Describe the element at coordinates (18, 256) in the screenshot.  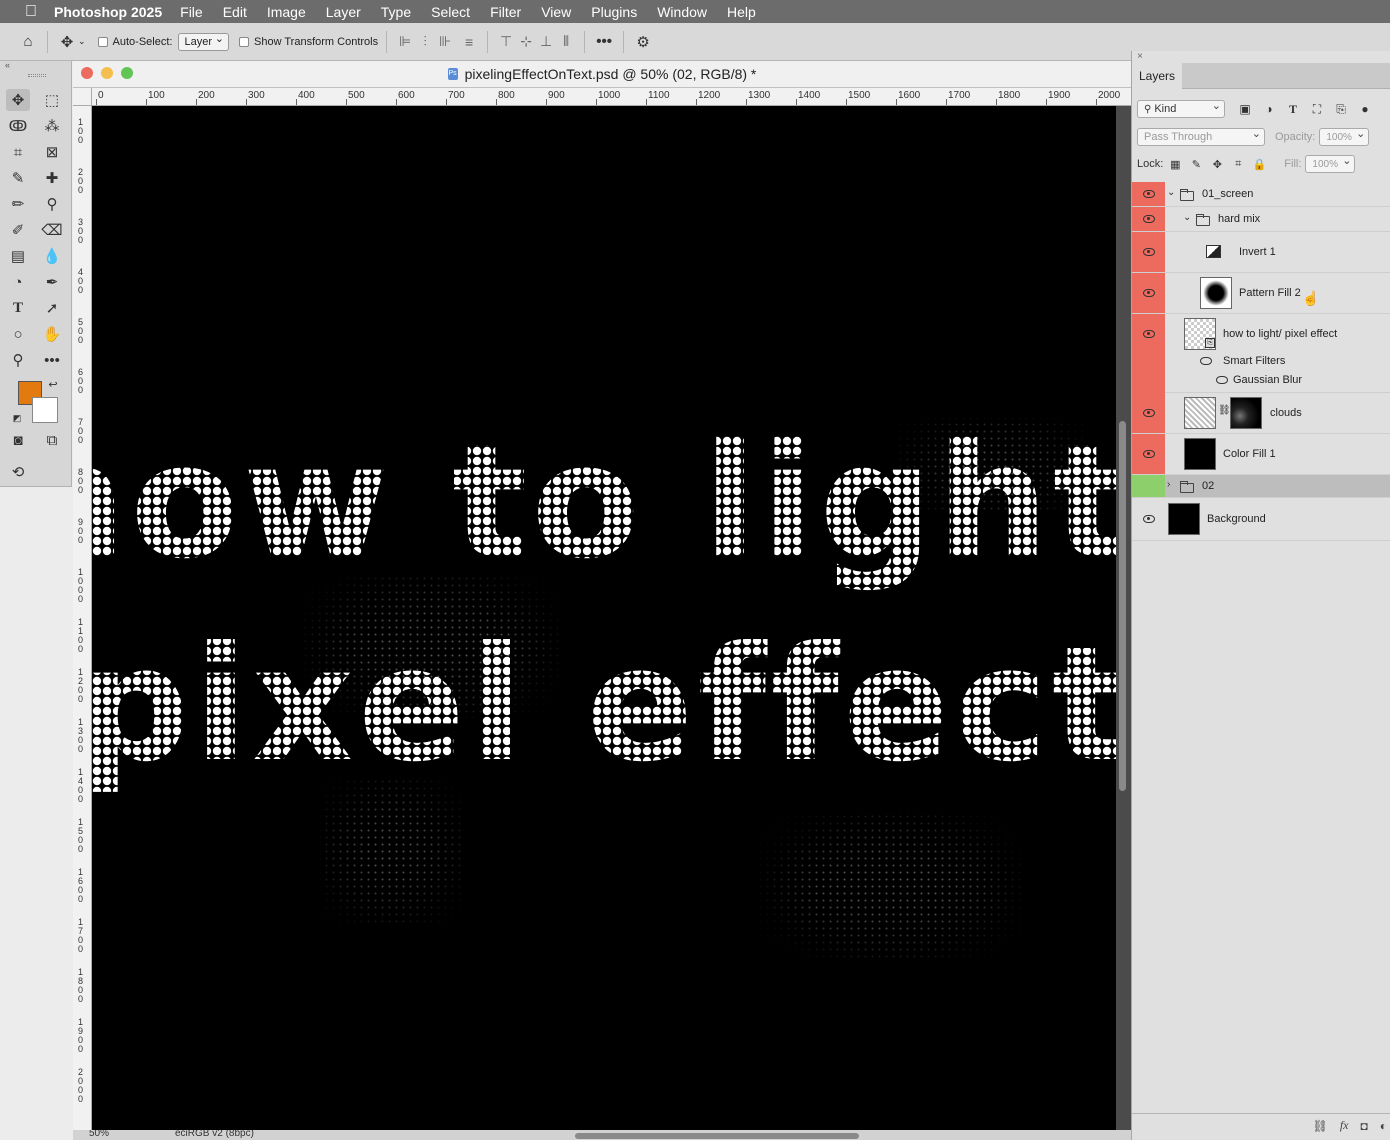
I see `gradient-tool: ▤` at that location.